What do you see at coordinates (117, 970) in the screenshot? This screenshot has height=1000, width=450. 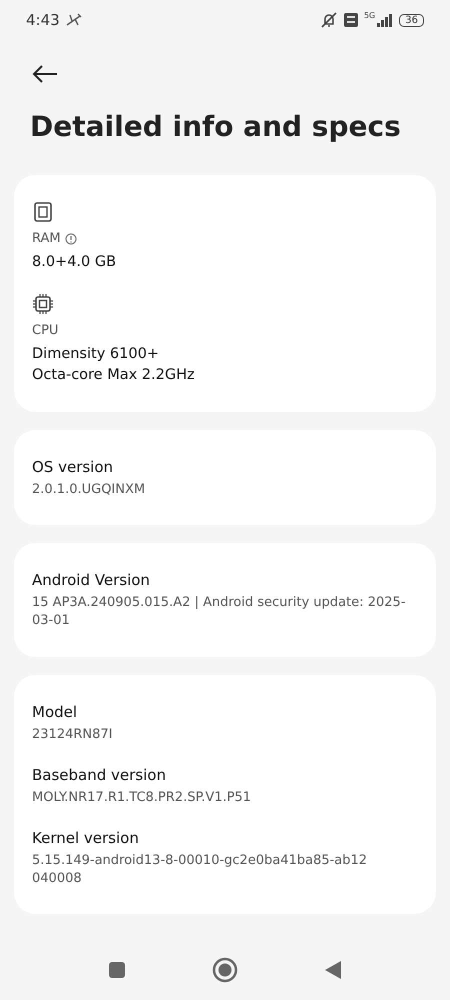 I see `recents-button` at bounding box center [117, 970].